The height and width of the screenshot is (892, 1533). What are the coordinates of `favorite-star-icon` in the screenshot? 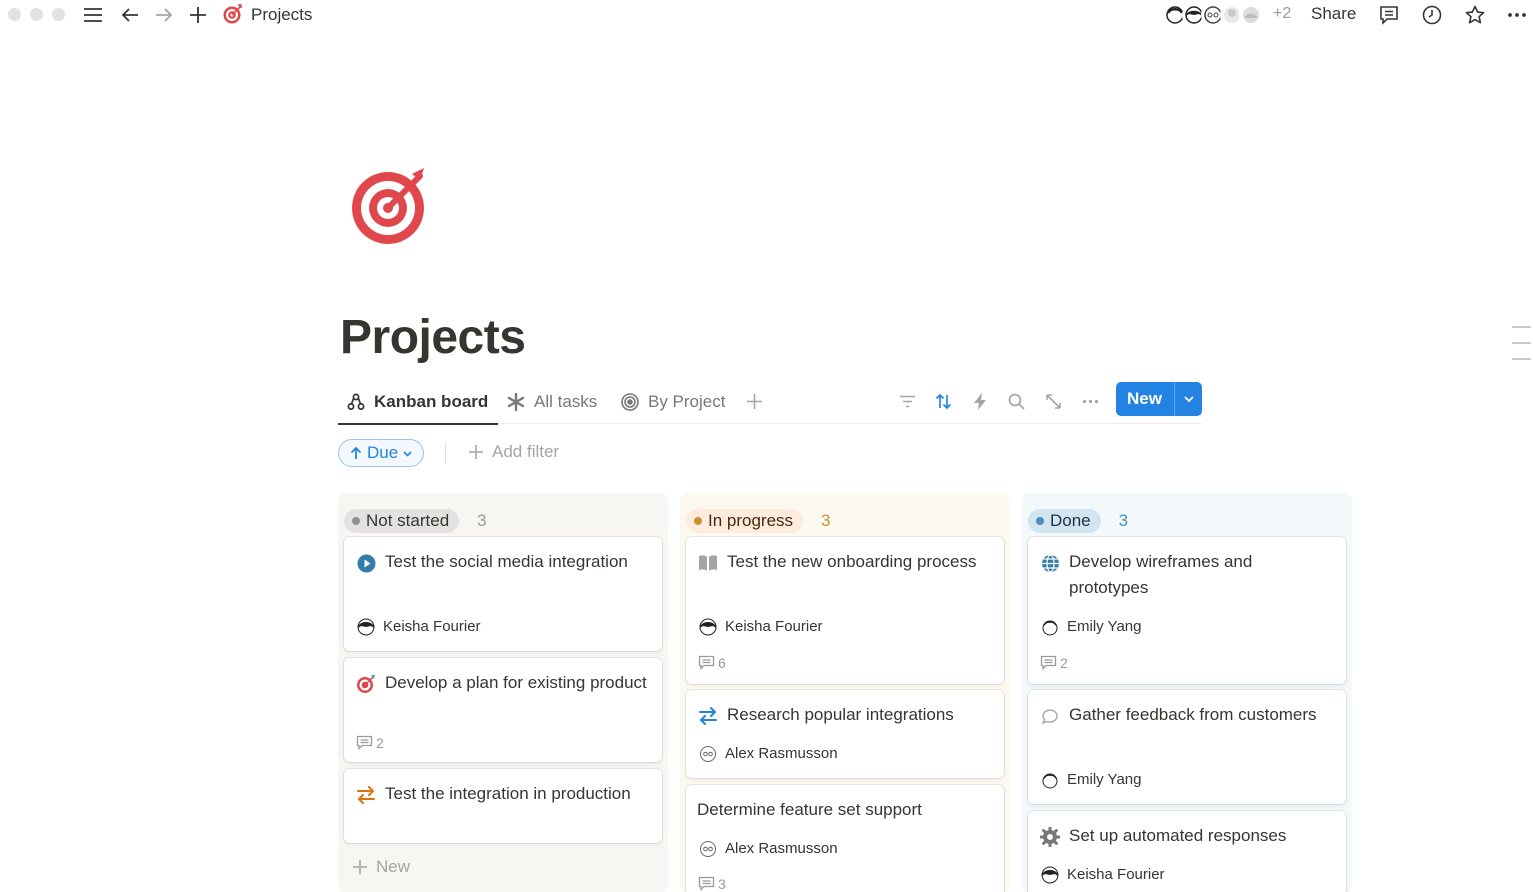 It's located at (1475, 15).